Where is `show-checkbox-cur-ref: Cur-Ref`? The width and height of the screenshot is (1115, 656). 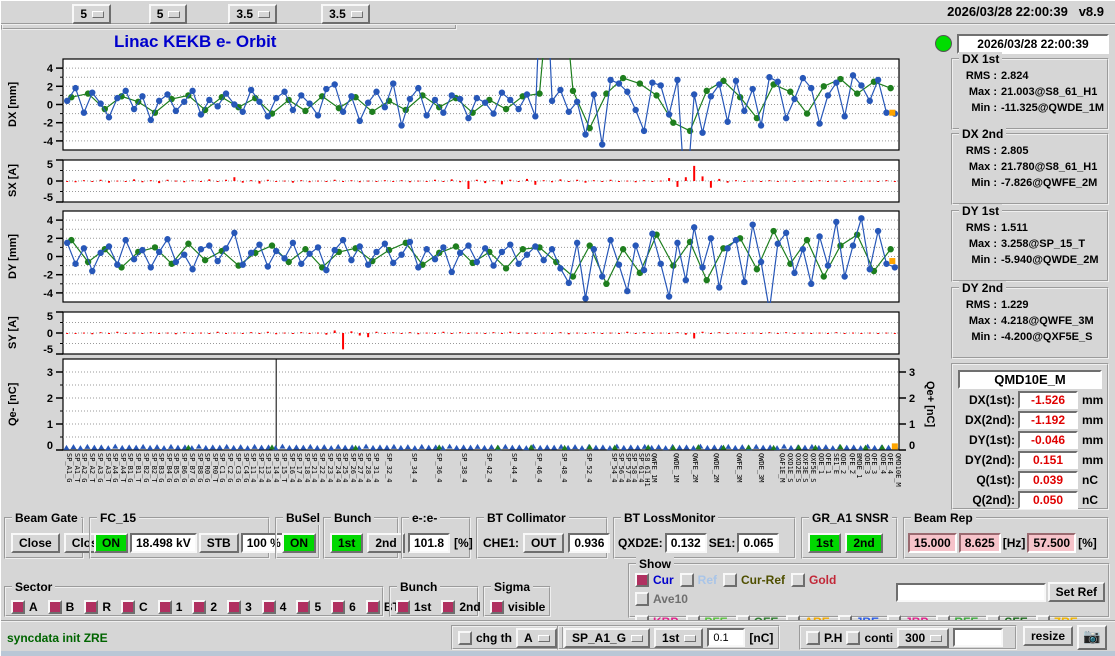
show-checkbox-cur-ref: Cur-Ref is located at coordinates (754, 580).